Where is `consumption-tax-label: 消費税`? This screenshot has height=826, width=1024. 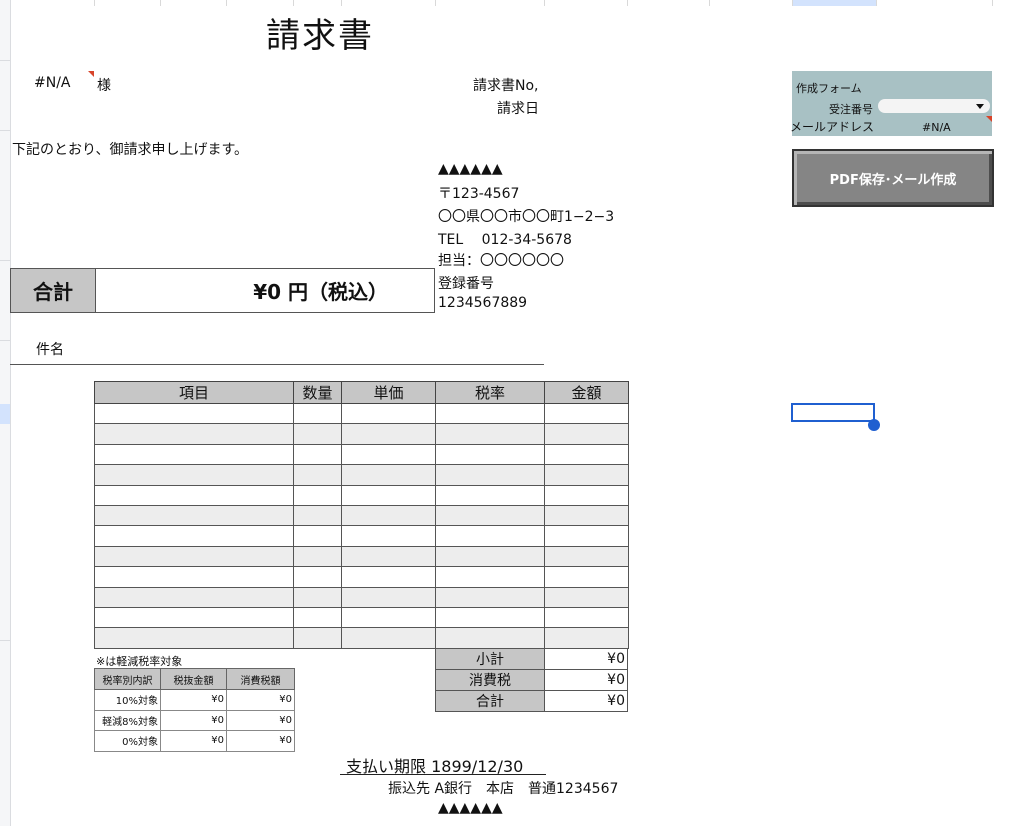
consumption-tax-label: 消費税 is located at coordinates (490, 680).